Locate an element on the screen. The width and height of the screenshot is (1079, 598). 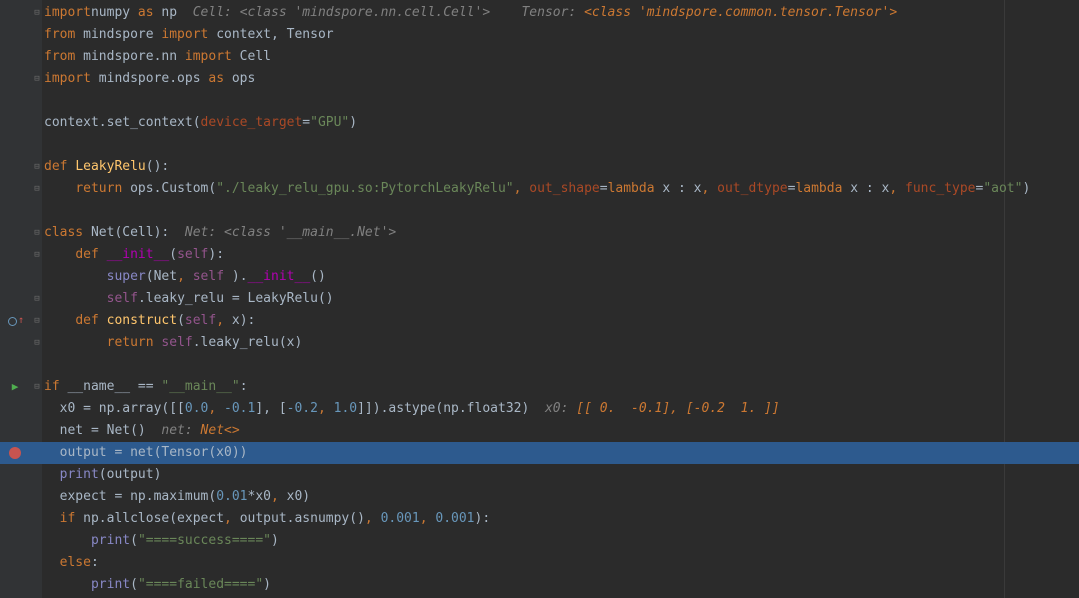
code-token: -0.1 is located at coordinates (240, 408).